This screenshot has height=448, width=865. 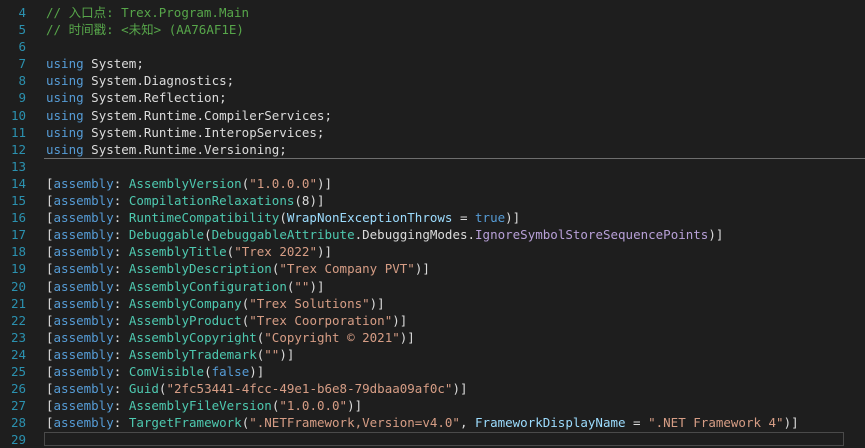 I want to click on line-code: using System.Diagnostics;, so click(x=455, y=80).